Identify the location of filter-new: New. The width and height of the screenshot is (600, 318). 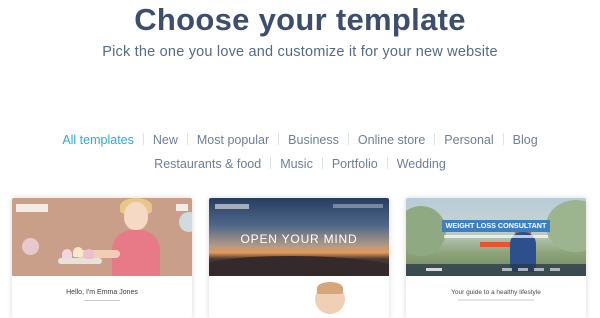
(165, 140).